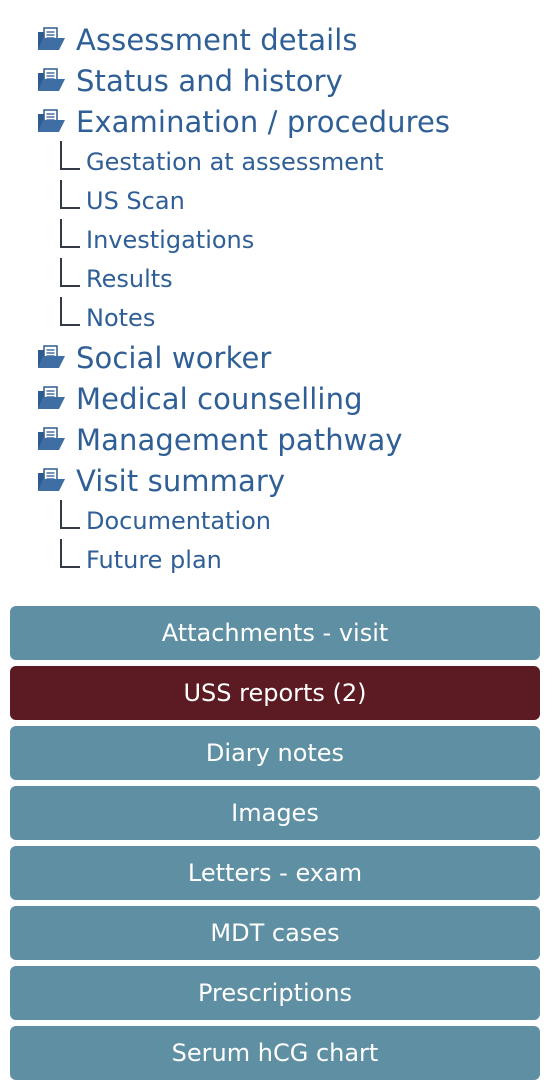 The image size is (555, 1091). I want to click on diary-notes-button: Diary notes, so click(275, 753).